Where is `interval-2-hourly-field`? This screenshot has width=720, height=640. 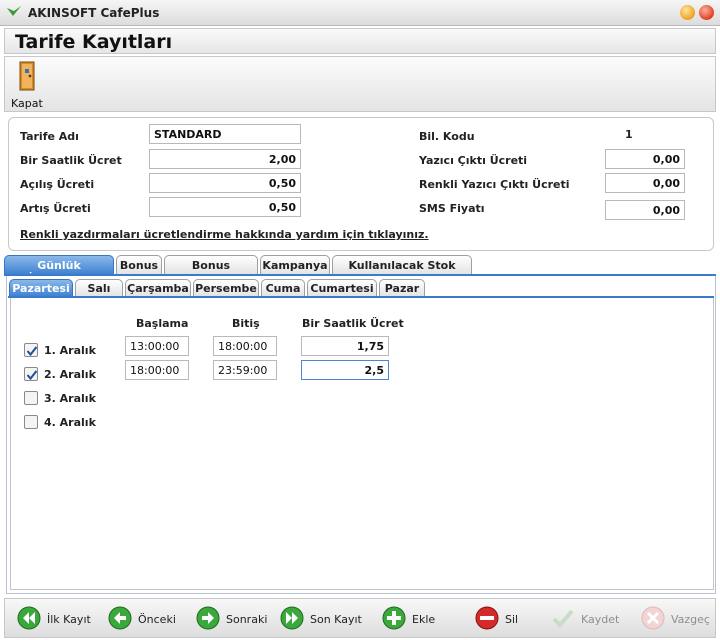
interval-2-hourly-field is located at coordinates (345, 370).